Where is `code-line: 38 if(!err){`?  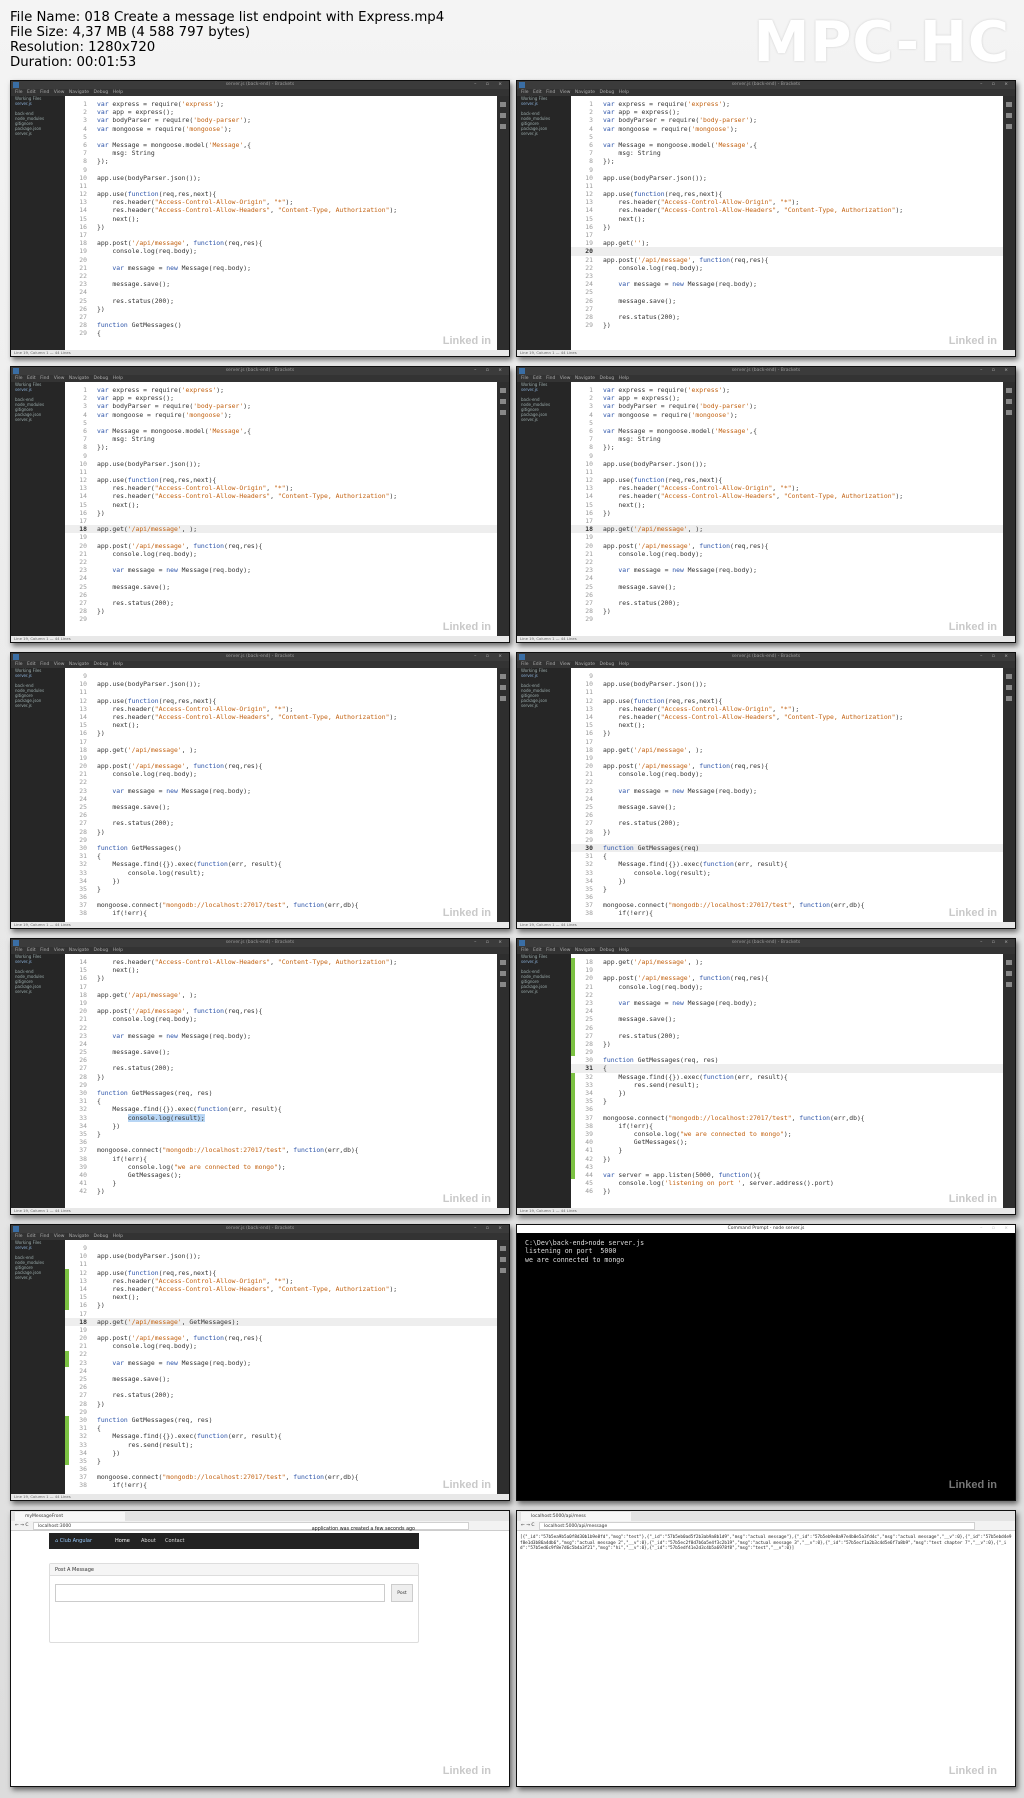
code-line: 38 if(!err){ is located at coordinates (787, 913).